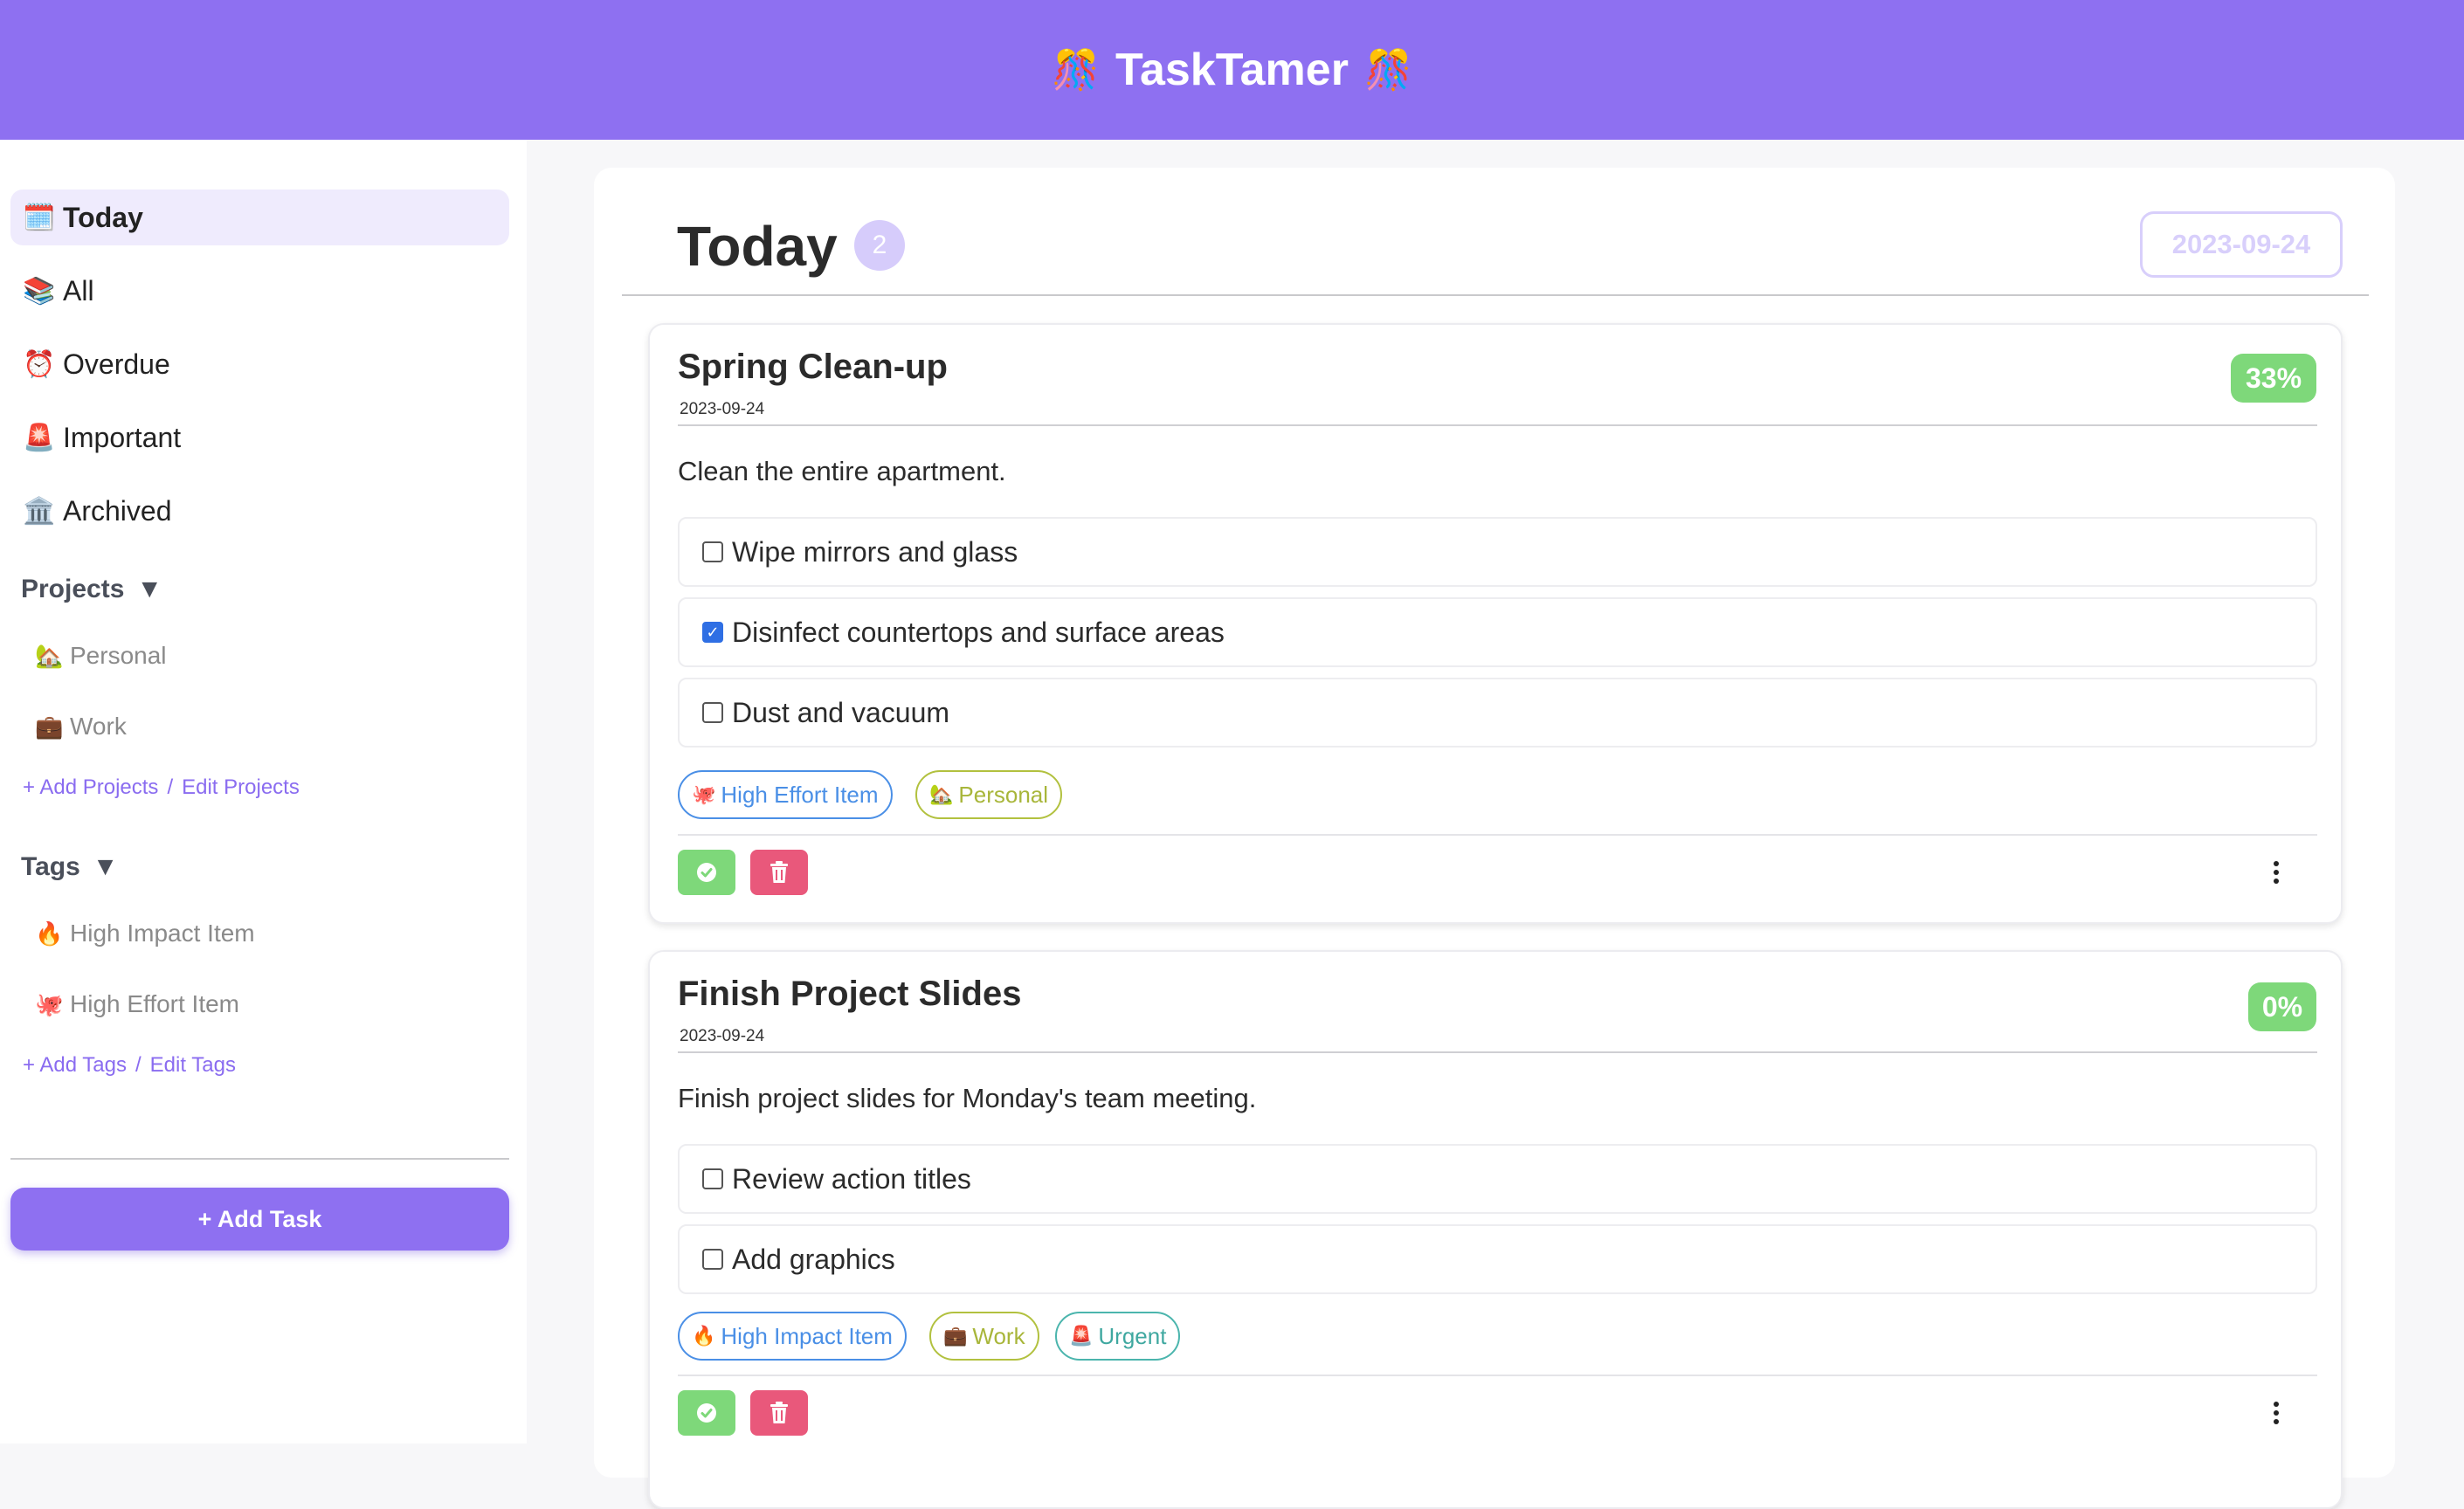 The image size is (2464, 1509). What do you see at coordinates (850, 994) in the screenshot?
I see `task-title: Finish Project Slides` at bounding box center [850, 994].